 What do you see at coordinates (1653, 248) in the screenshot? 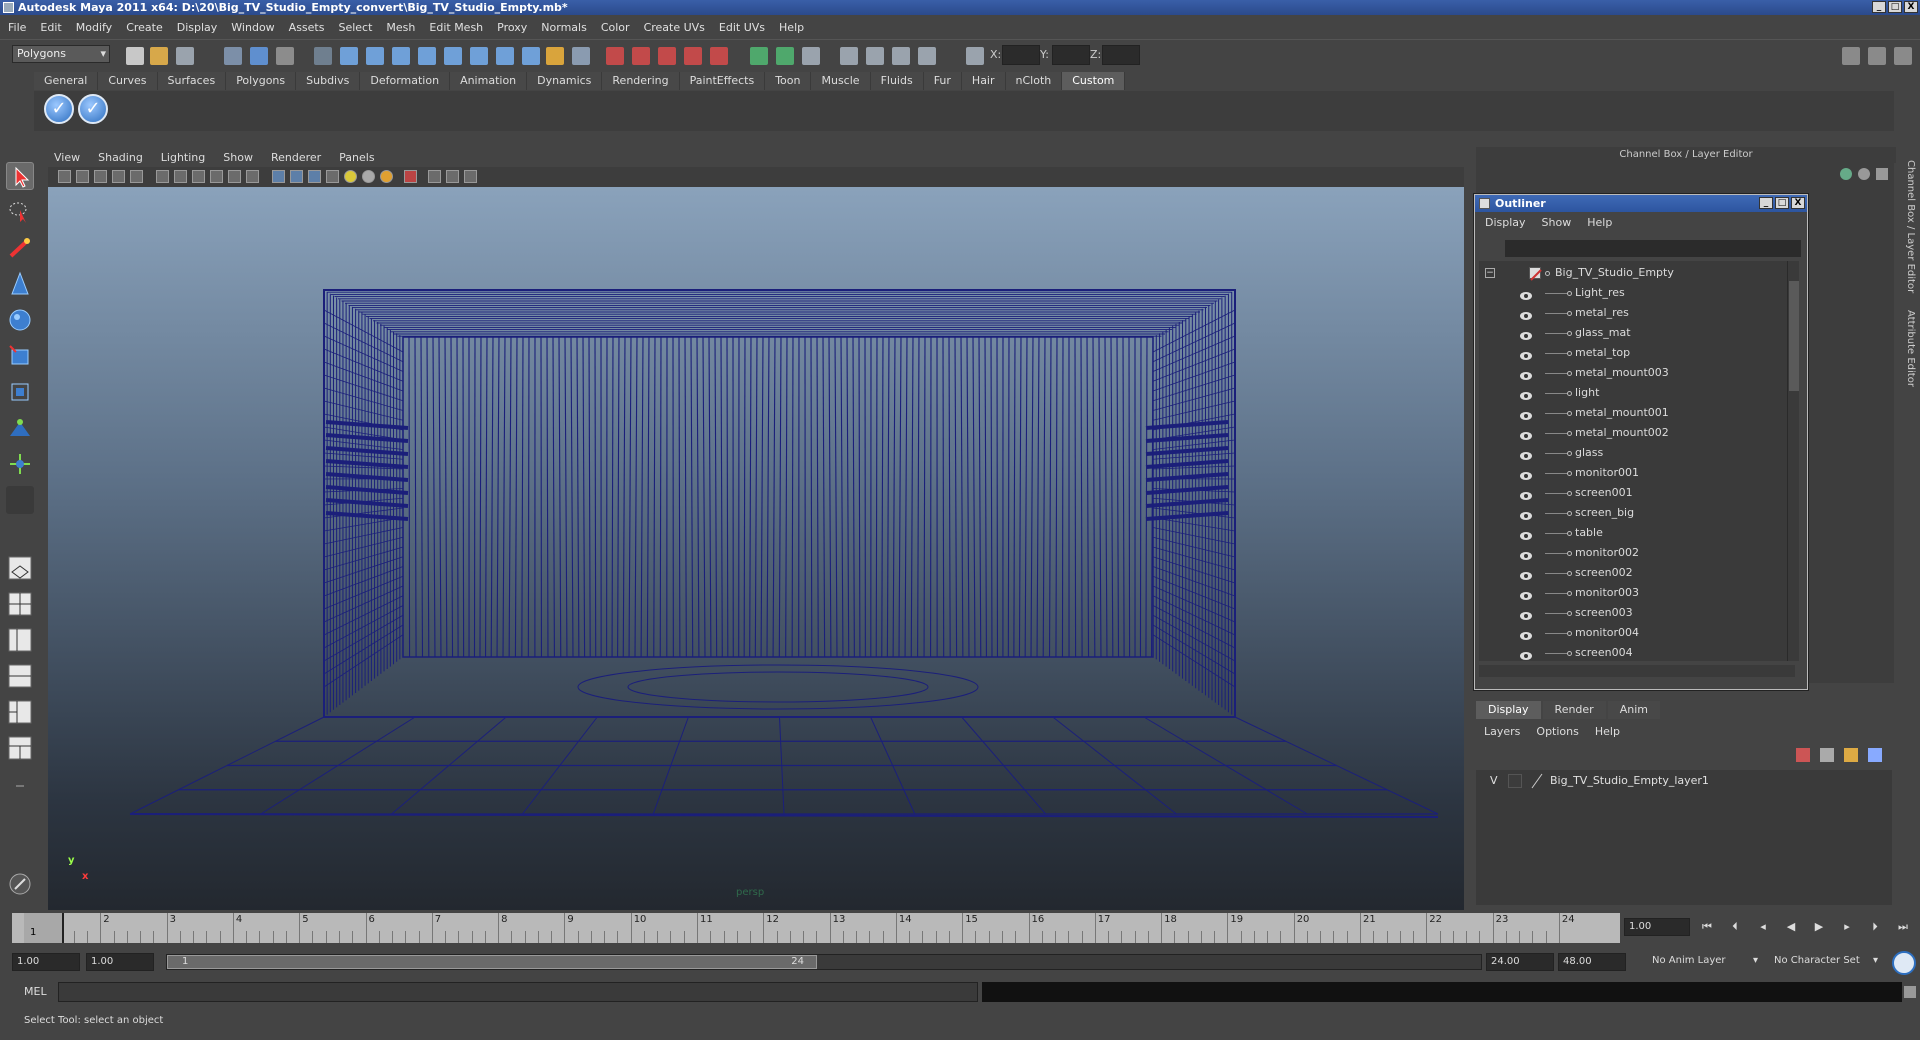
I see `outliner-search-field` at bounding box center [1653, 248].